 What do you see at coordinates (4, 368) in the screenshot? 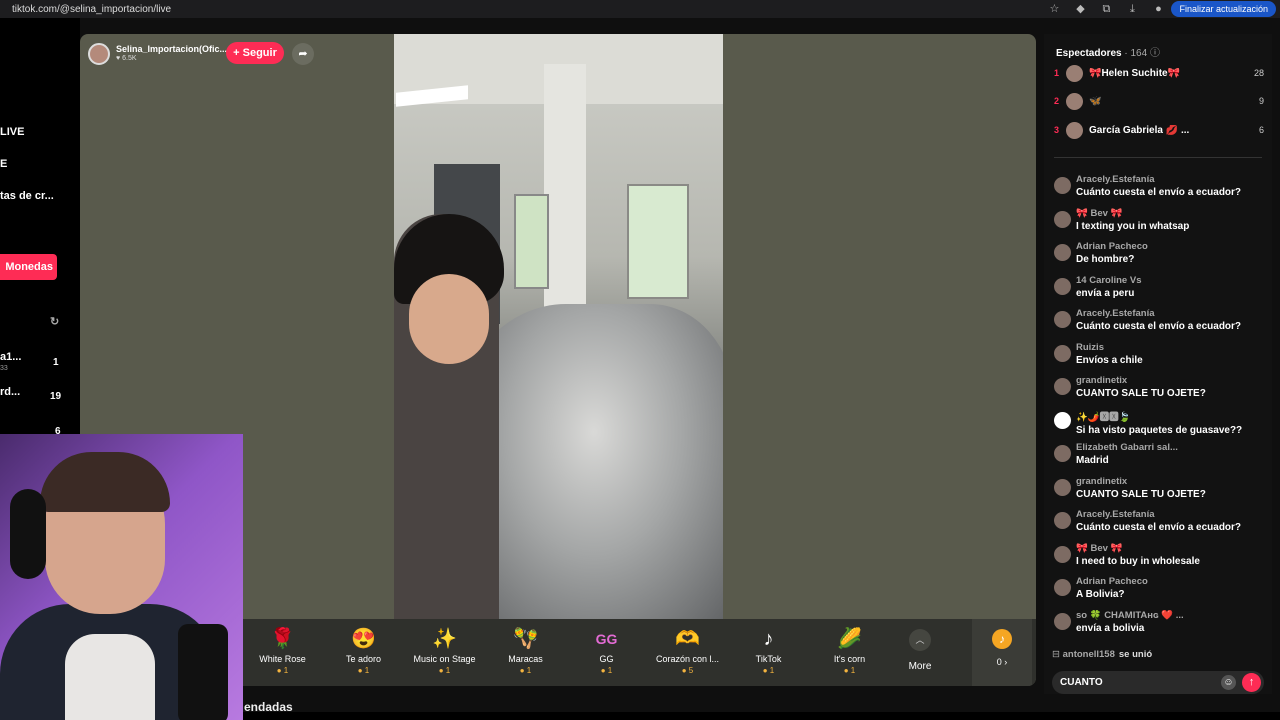
I see `sidebar-account-sub: 33` at bounding box center [4, 368].